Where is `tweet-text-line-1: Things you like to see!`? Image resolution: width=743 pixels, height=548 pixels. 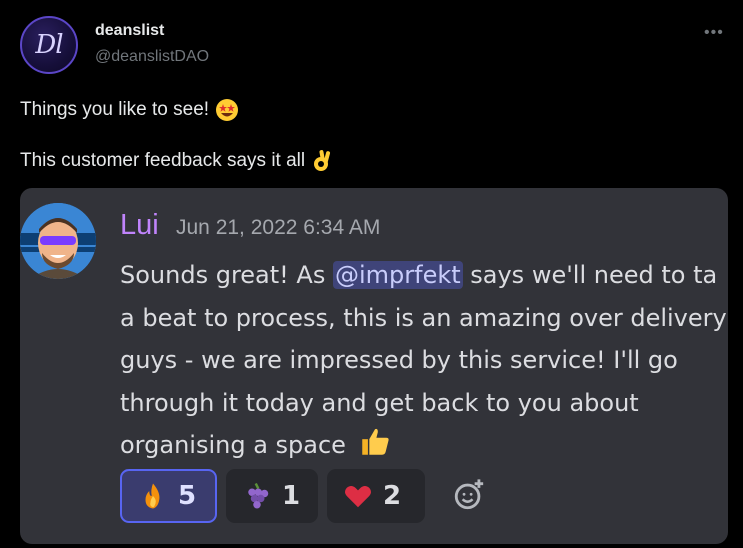 tweet-text-line-1: Things you like to see! is located at coordinates (129, 110).